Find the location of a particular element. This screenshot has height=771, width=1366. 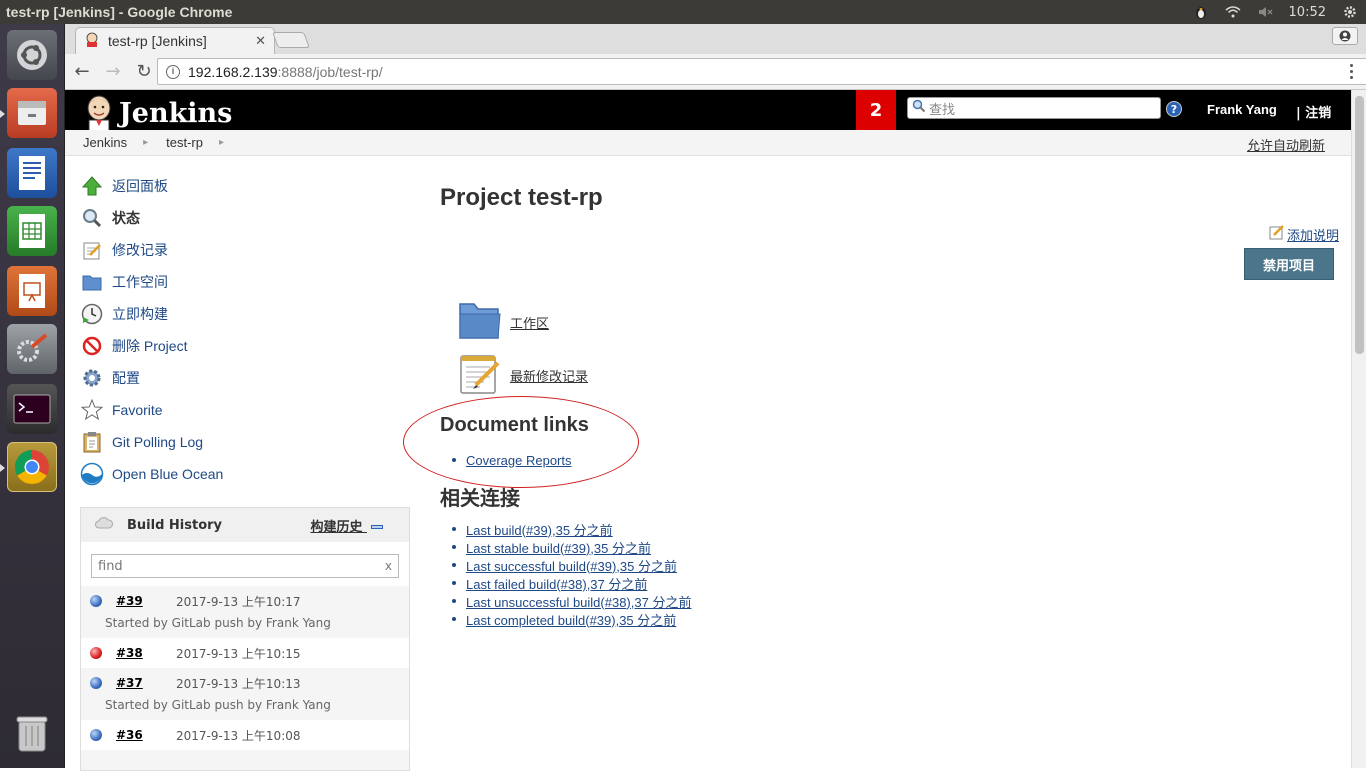

last-successful-build-link: Last successful build(#39),35 分之前 is located at coordinates (571, 565).